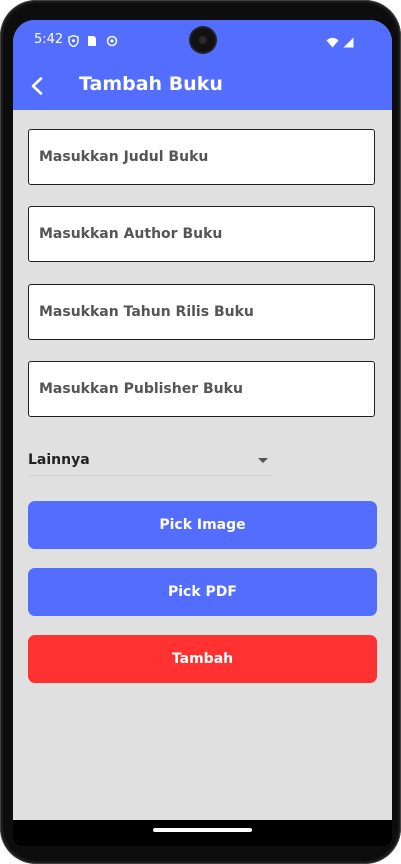 This screenshot has width=401, height=864. I want to click on arrow-back-icon, so click(37, 86).